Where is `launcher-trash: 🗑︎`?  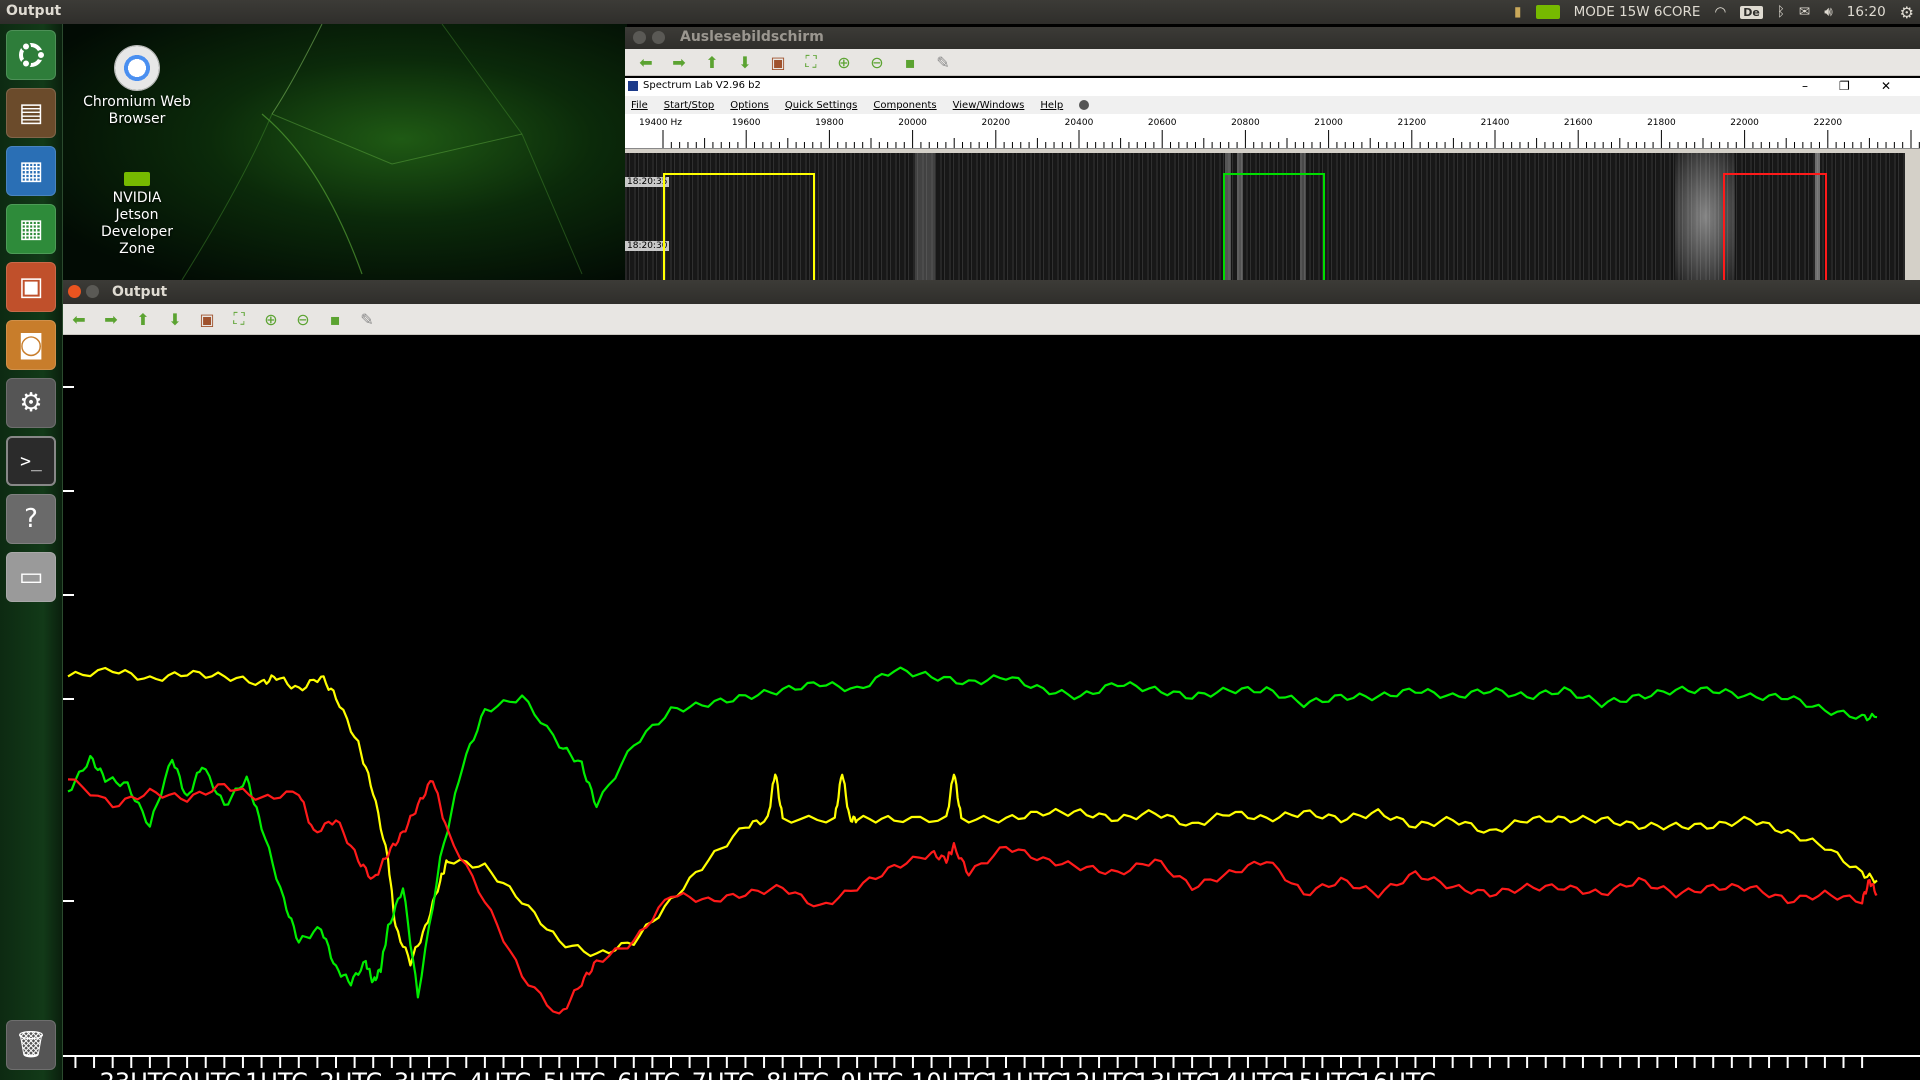 launcher-trash: 🗑︎ is located at coordinates (31, 1045).